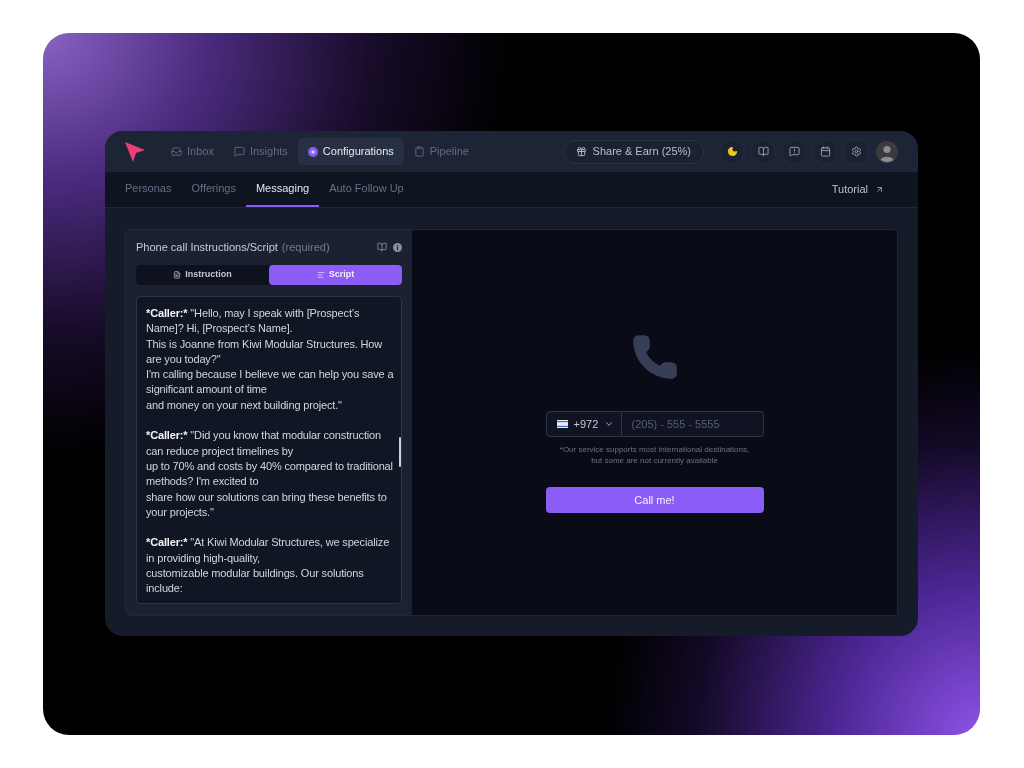  What do you see at coordinates (177, 275) in the screenshot?
I see `document-icon` at bounding box center [177, 275].